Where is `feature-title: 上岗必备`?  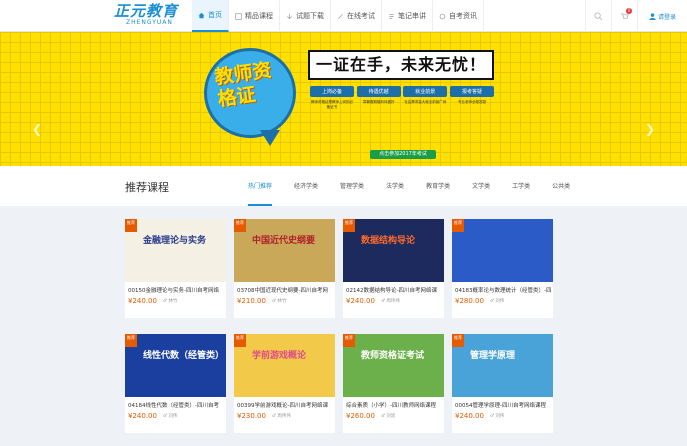 feature-title: 上岗必备 is located at coordinates (332, 91).